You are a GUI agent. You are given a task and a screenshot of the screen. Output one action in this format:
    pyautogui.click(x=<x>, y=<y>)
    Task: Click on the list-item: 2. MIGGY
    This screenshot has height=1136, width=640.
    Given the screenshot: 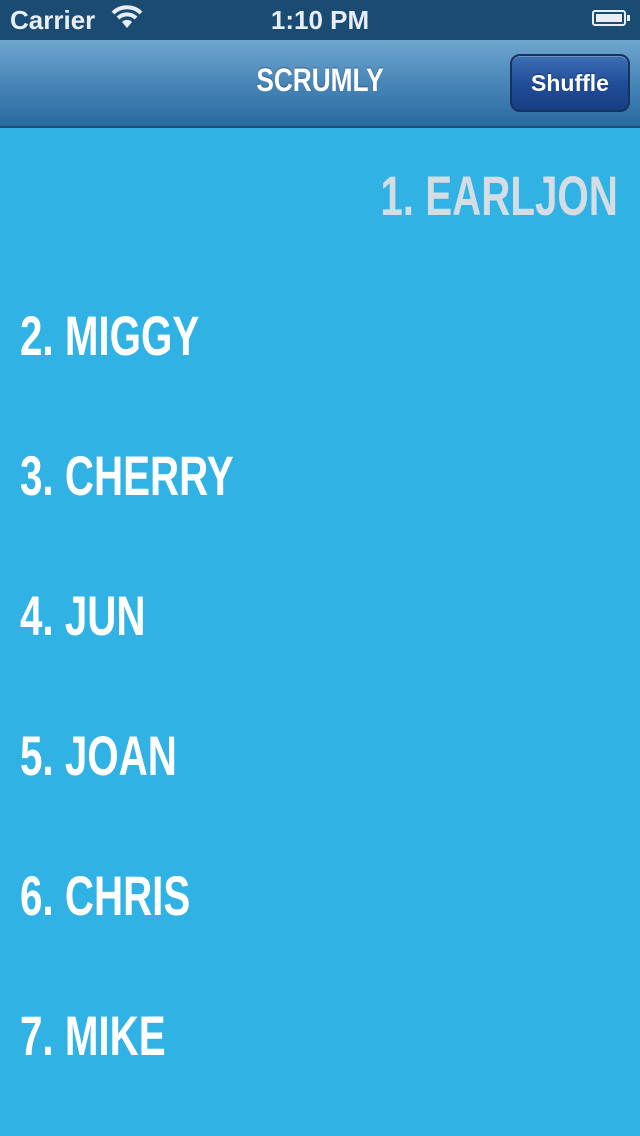 What is the action you would take?
    pyautogui.click(x=109, y=336)
    